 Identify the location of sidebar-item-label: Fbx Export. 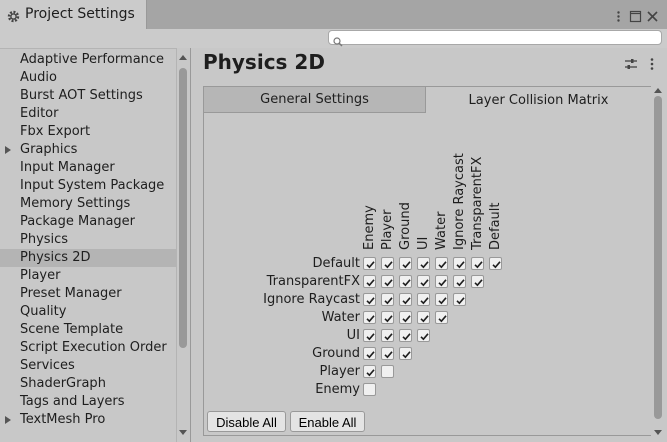
(55, 131).